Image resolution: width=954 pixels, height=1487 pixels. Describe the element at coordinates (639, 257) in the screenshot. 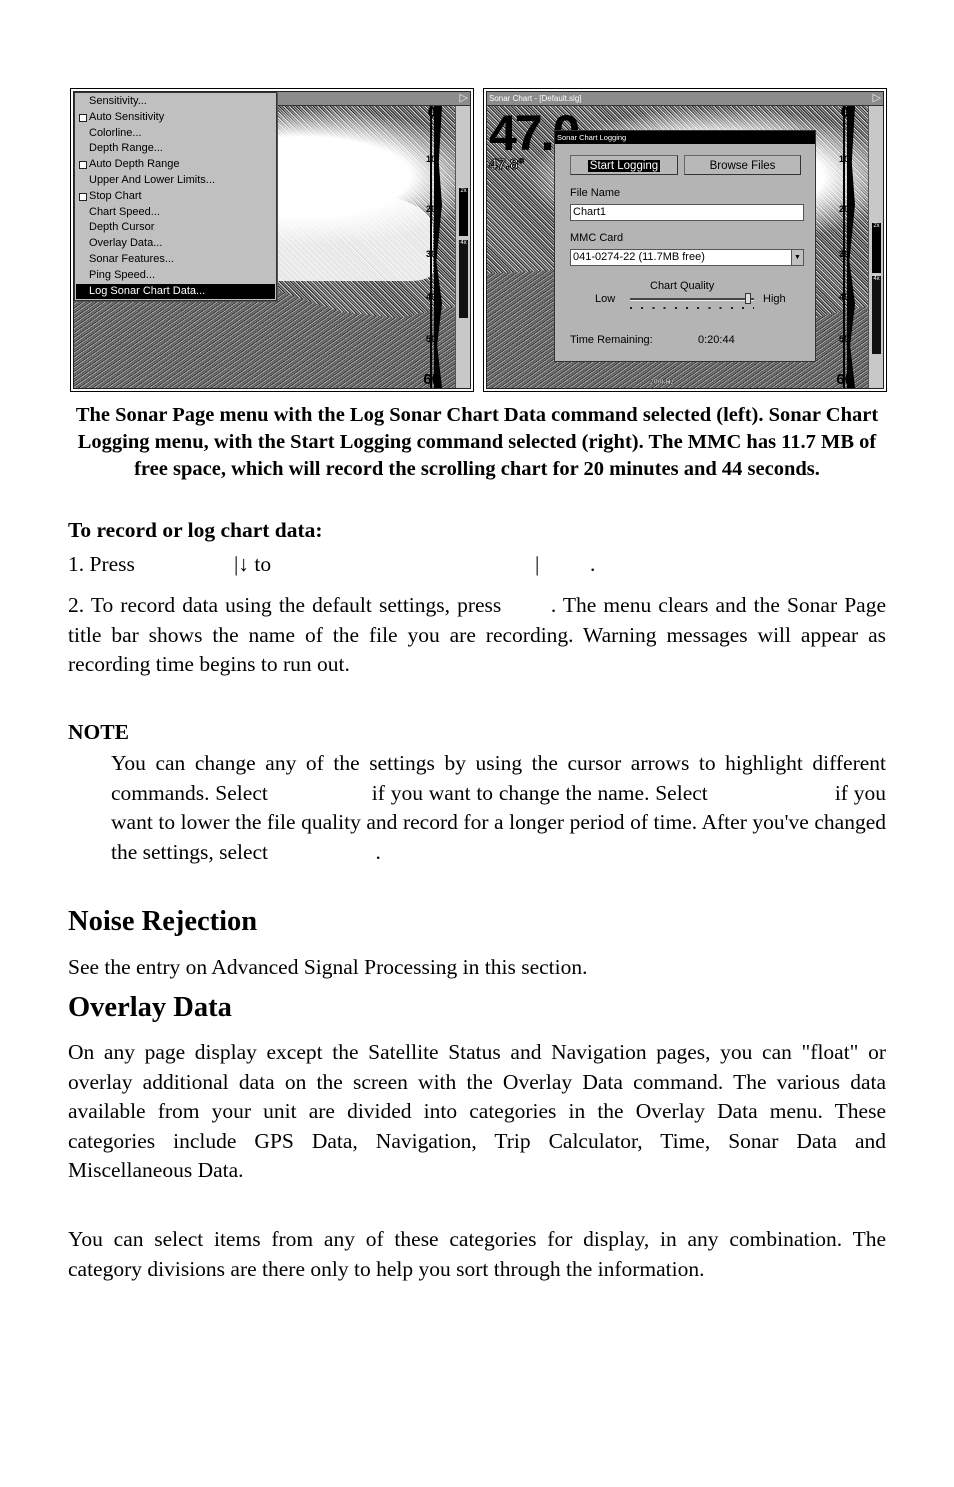

I see `mmc-card-value: 041-0274-22 (11.7MB free)` at that location.